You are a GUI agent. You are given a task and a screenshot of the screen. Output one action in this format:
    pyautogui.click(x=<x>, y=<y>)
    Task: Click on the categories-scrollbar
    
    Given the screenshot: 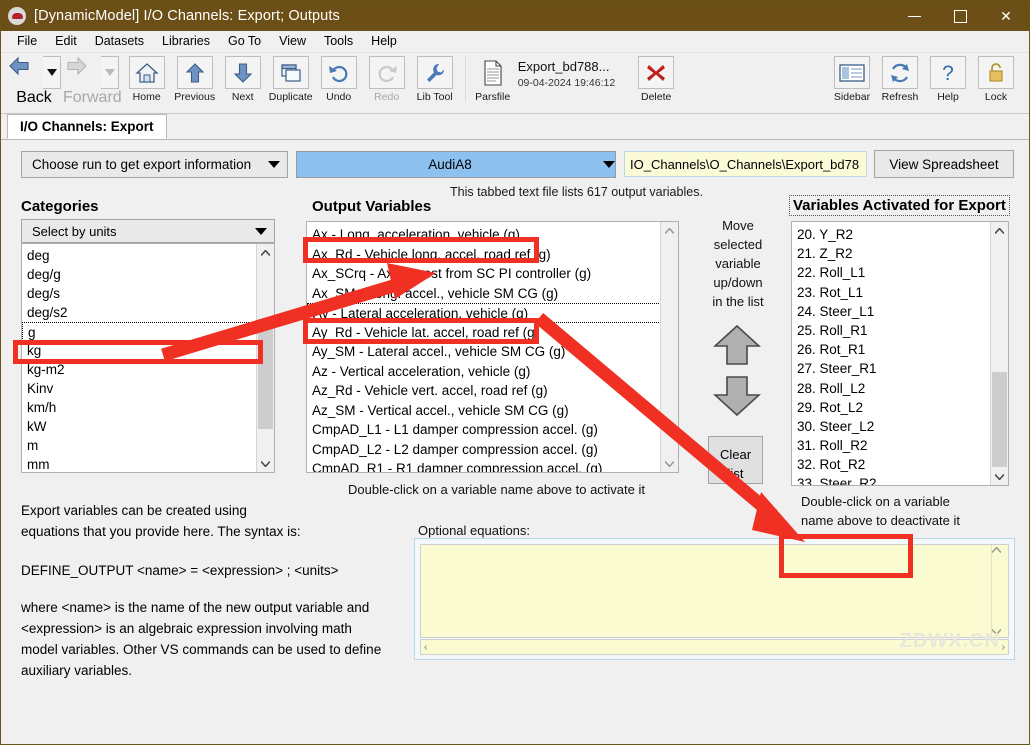 What is the action you would take?
    pyautogui.click(x=265, y=358)
    